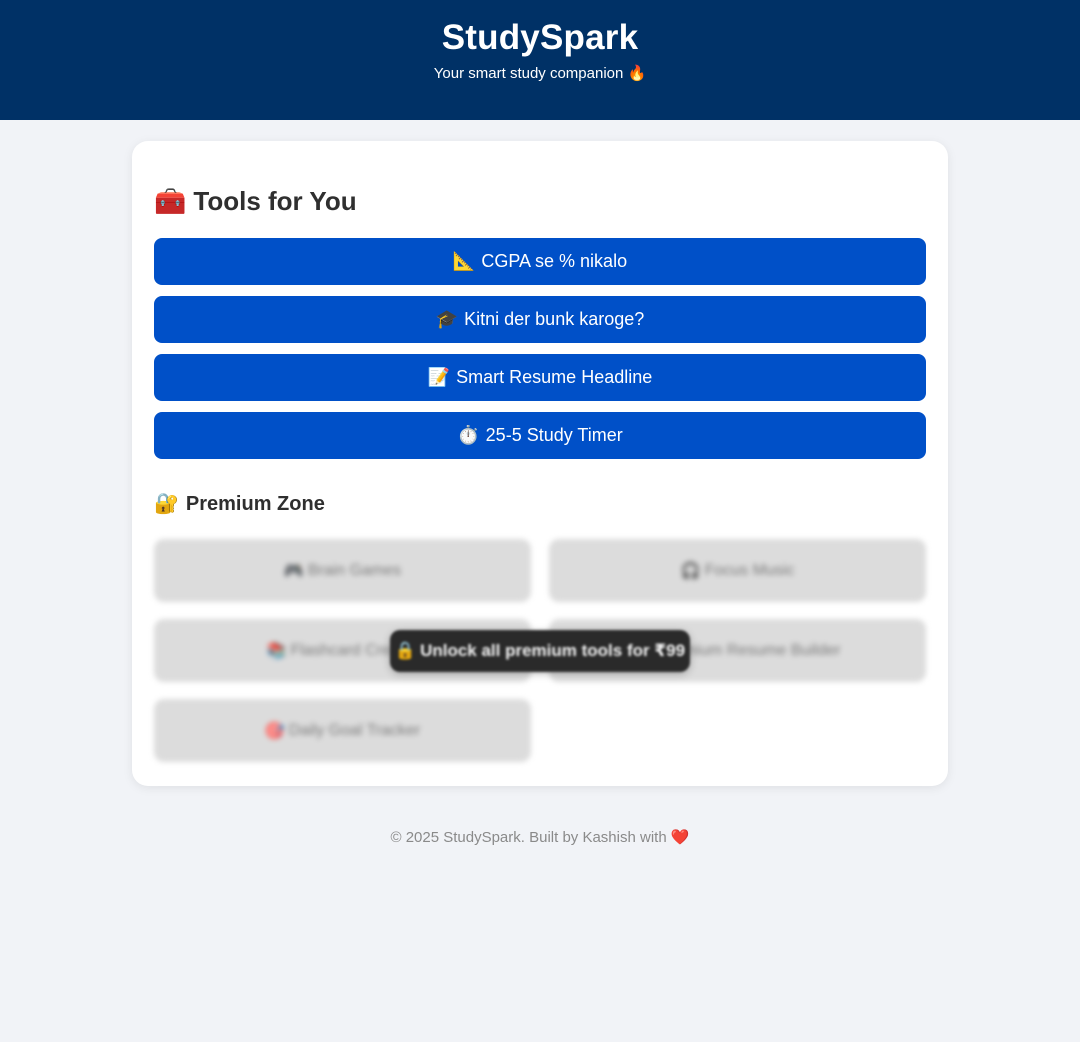 This screenshot has height=1042, width=1080. Describe the element at coordinates (690, 571) in the screenshot. I see `headphones-icon: 🎧` at that location.